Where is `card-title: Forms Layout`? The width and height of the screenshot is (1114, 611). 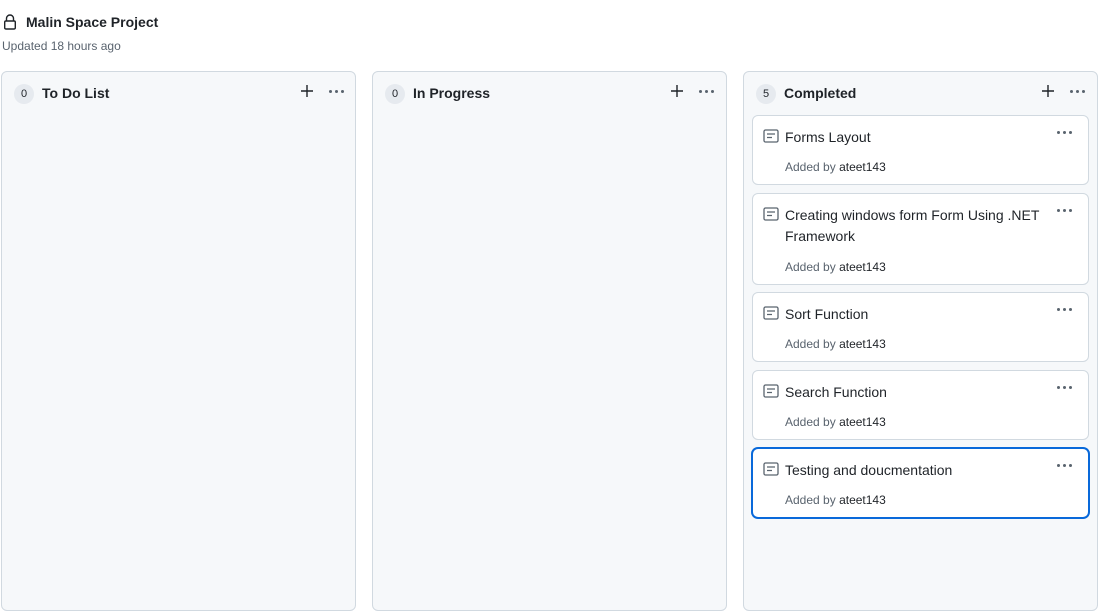
card-title: Forms Layout is located at coordinates (915, 137).